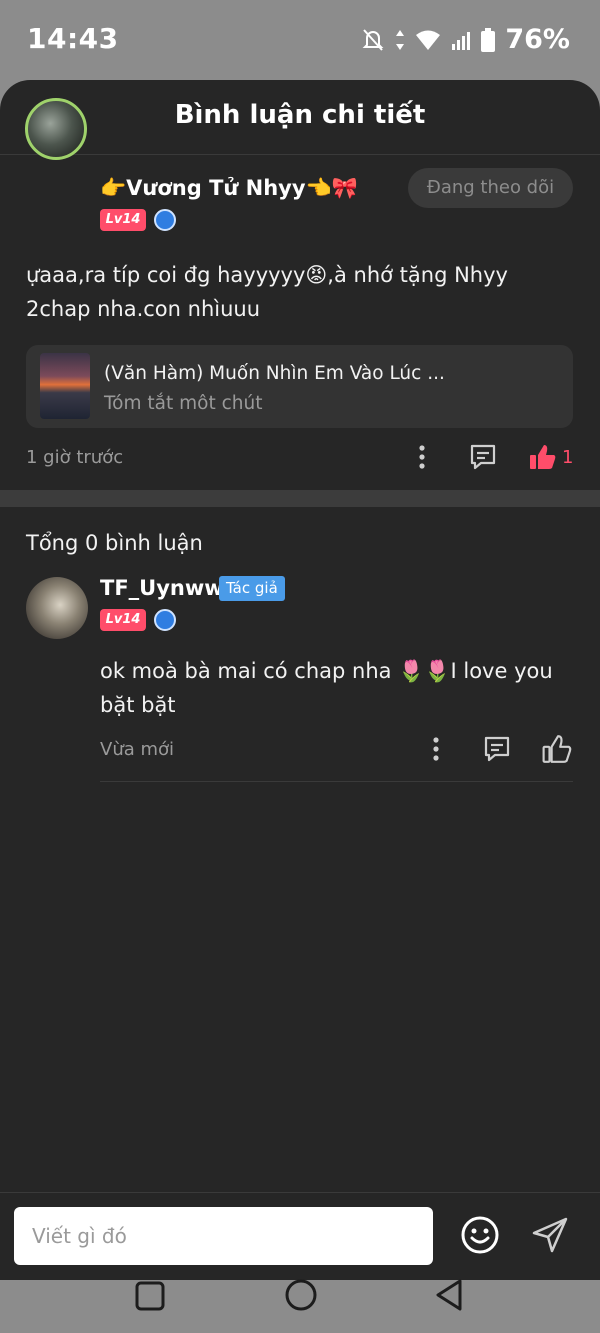 This screenshot has width=600, height=1333. Describe the element at coordinates (450, 1295) in the screenshot. I see `back-nav-icon` at that location.